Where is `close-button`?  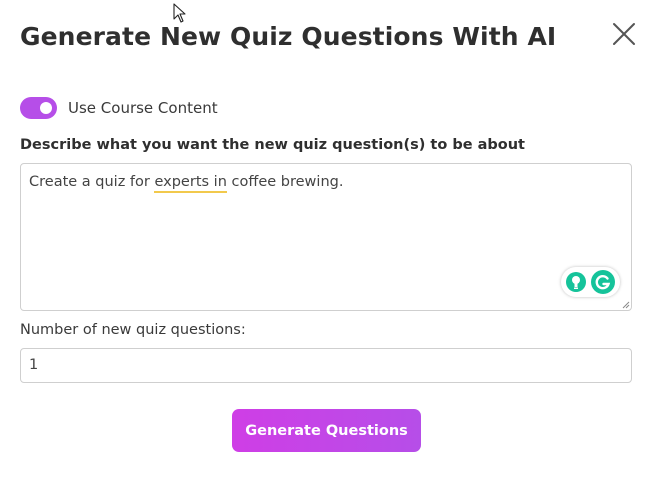 close-button is located at coordinates (624, 34).